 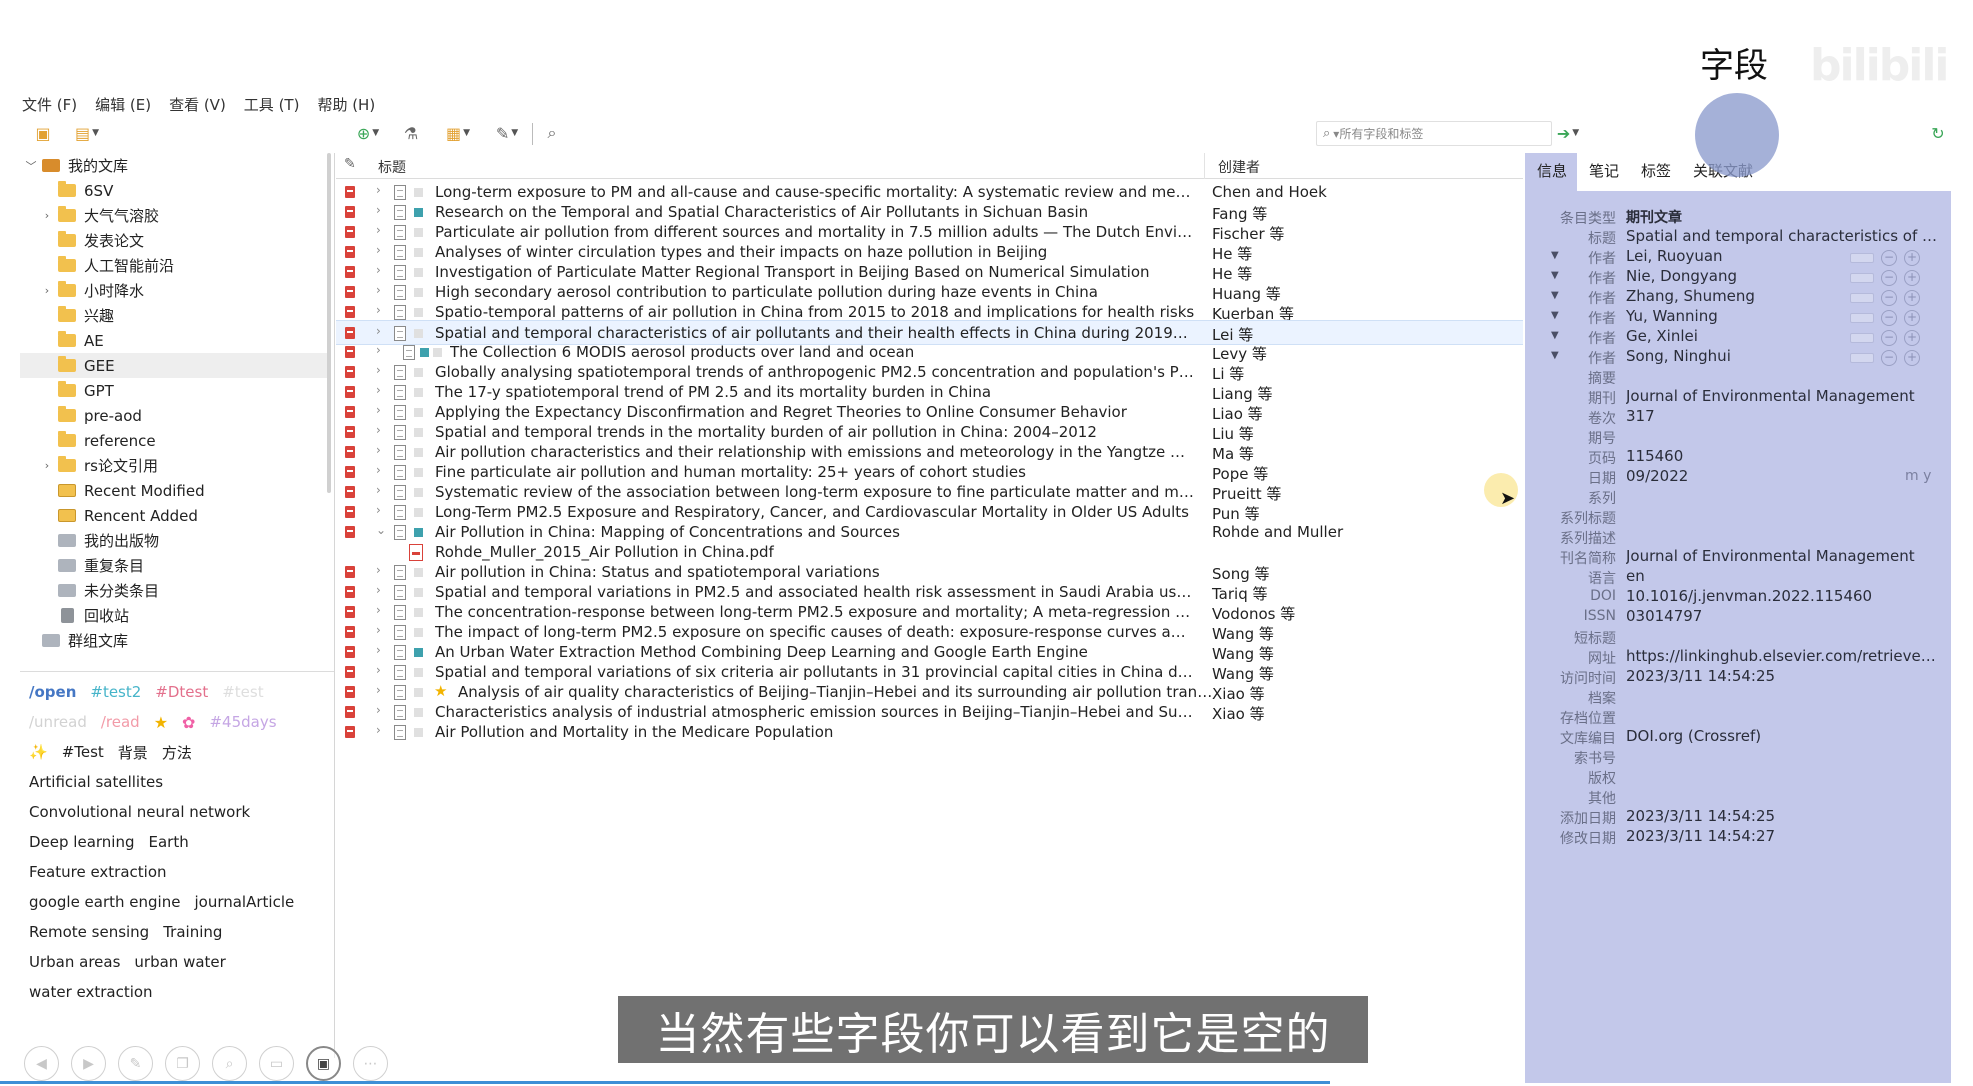 What do you see at coordinates (1674, 256) in the screenshot?
I see `field-value: Lei, Ruoyuan` at bounding box center [1674, 256].